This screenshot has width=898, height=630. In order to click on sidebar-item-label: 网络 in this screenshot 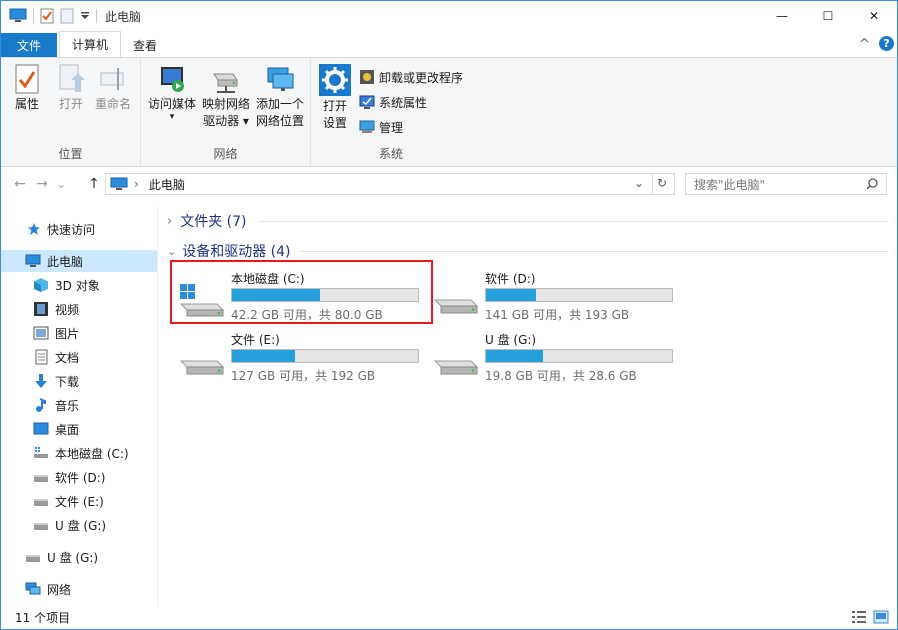, I will do `click(59, 589)`.